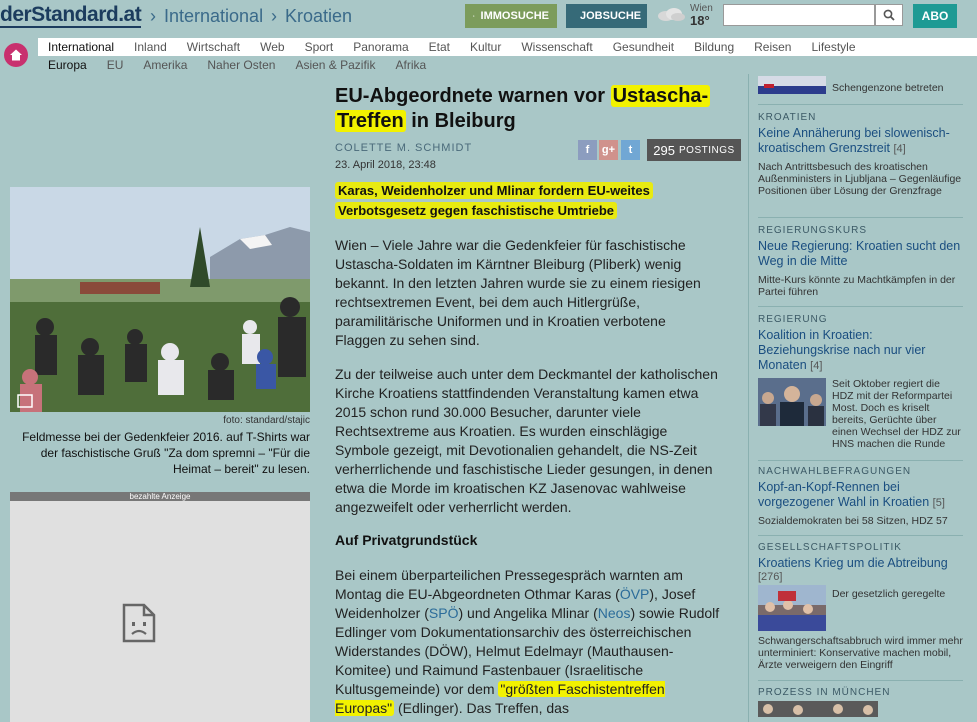 The width and height of the screenshot is (977, 722). I want to click on sidebar-item-prozess: PROZESS IN MÜNCHEN, so click(860, 702).